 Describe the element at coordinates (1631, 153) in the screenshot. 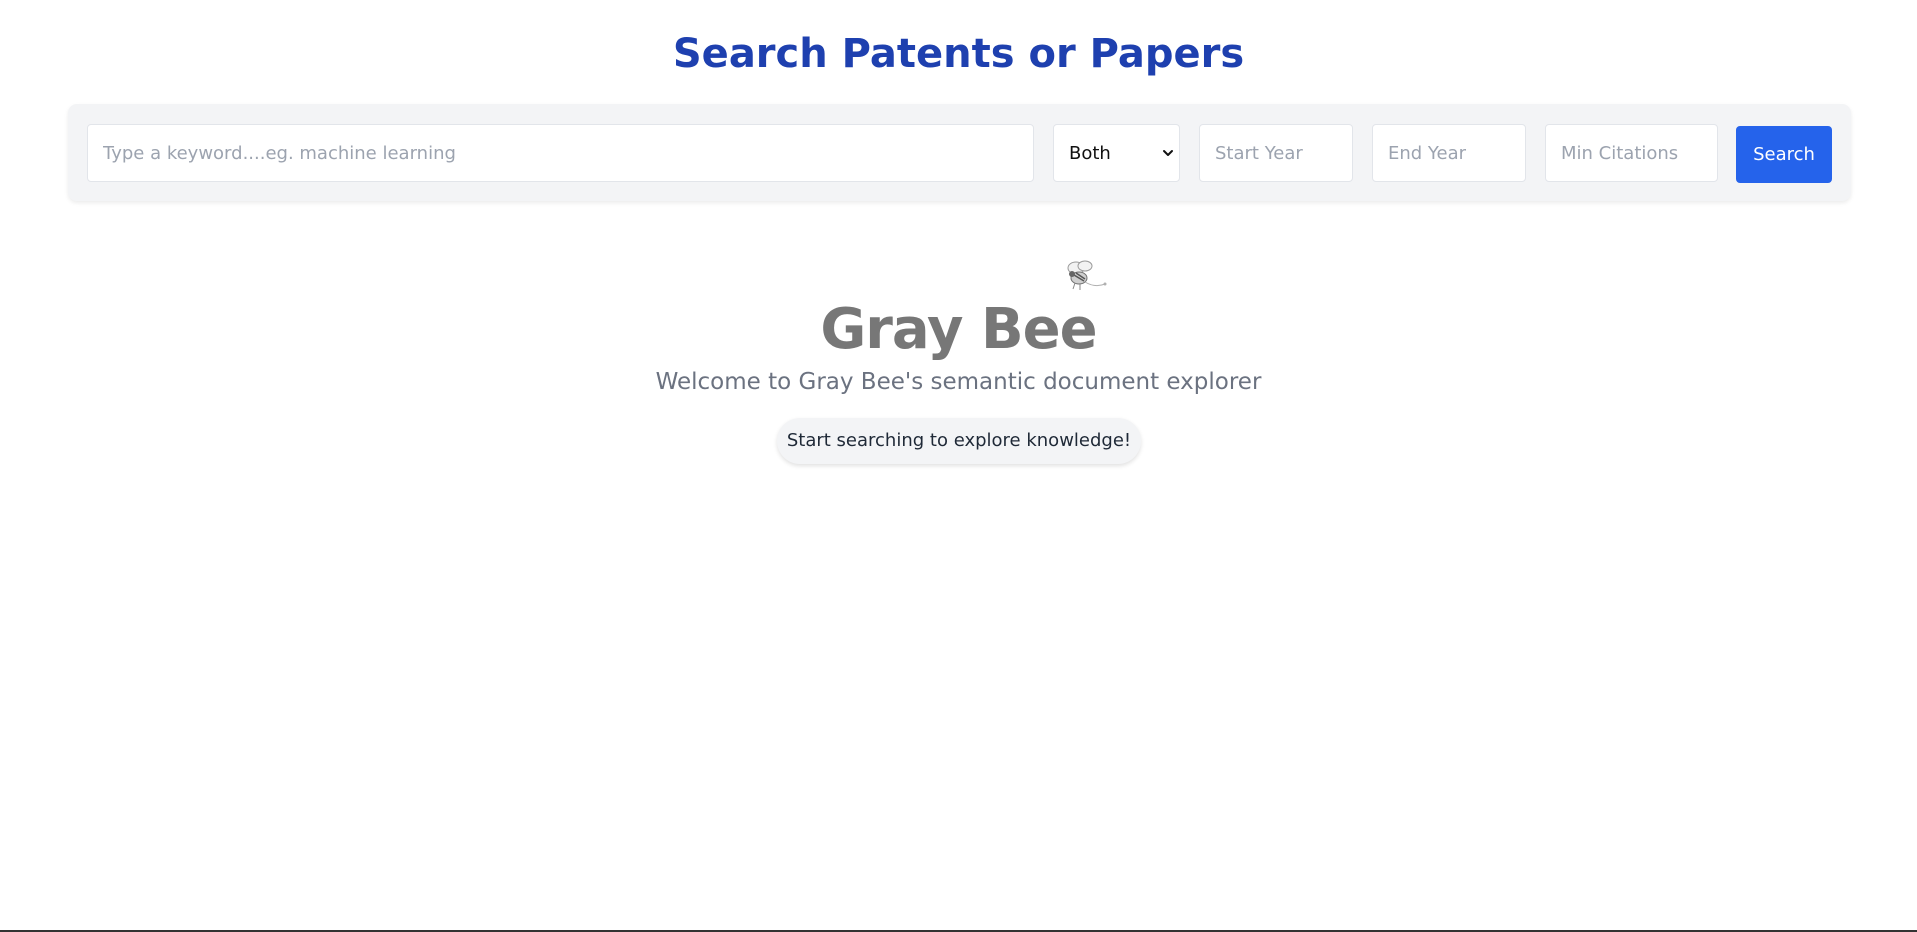

I see `min-citations-input` at that location.